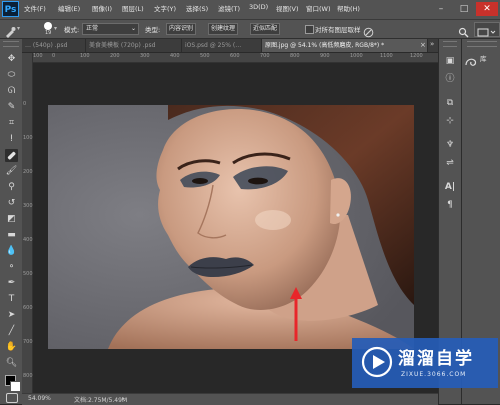  I want to click on marquee-tool-icon: ⬭, so click(11, 75).